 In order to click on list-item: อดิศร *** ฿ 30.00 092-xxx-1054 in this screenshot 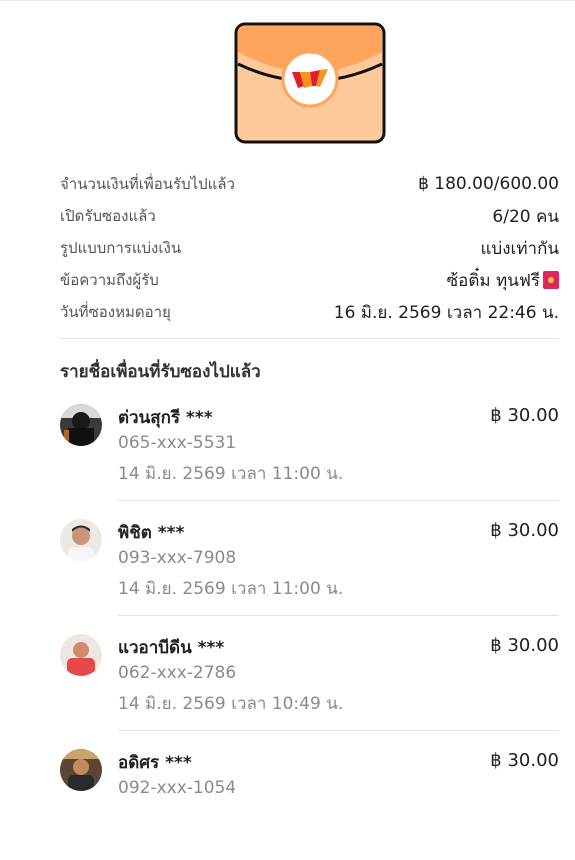, I will do `click(309, 802)`.